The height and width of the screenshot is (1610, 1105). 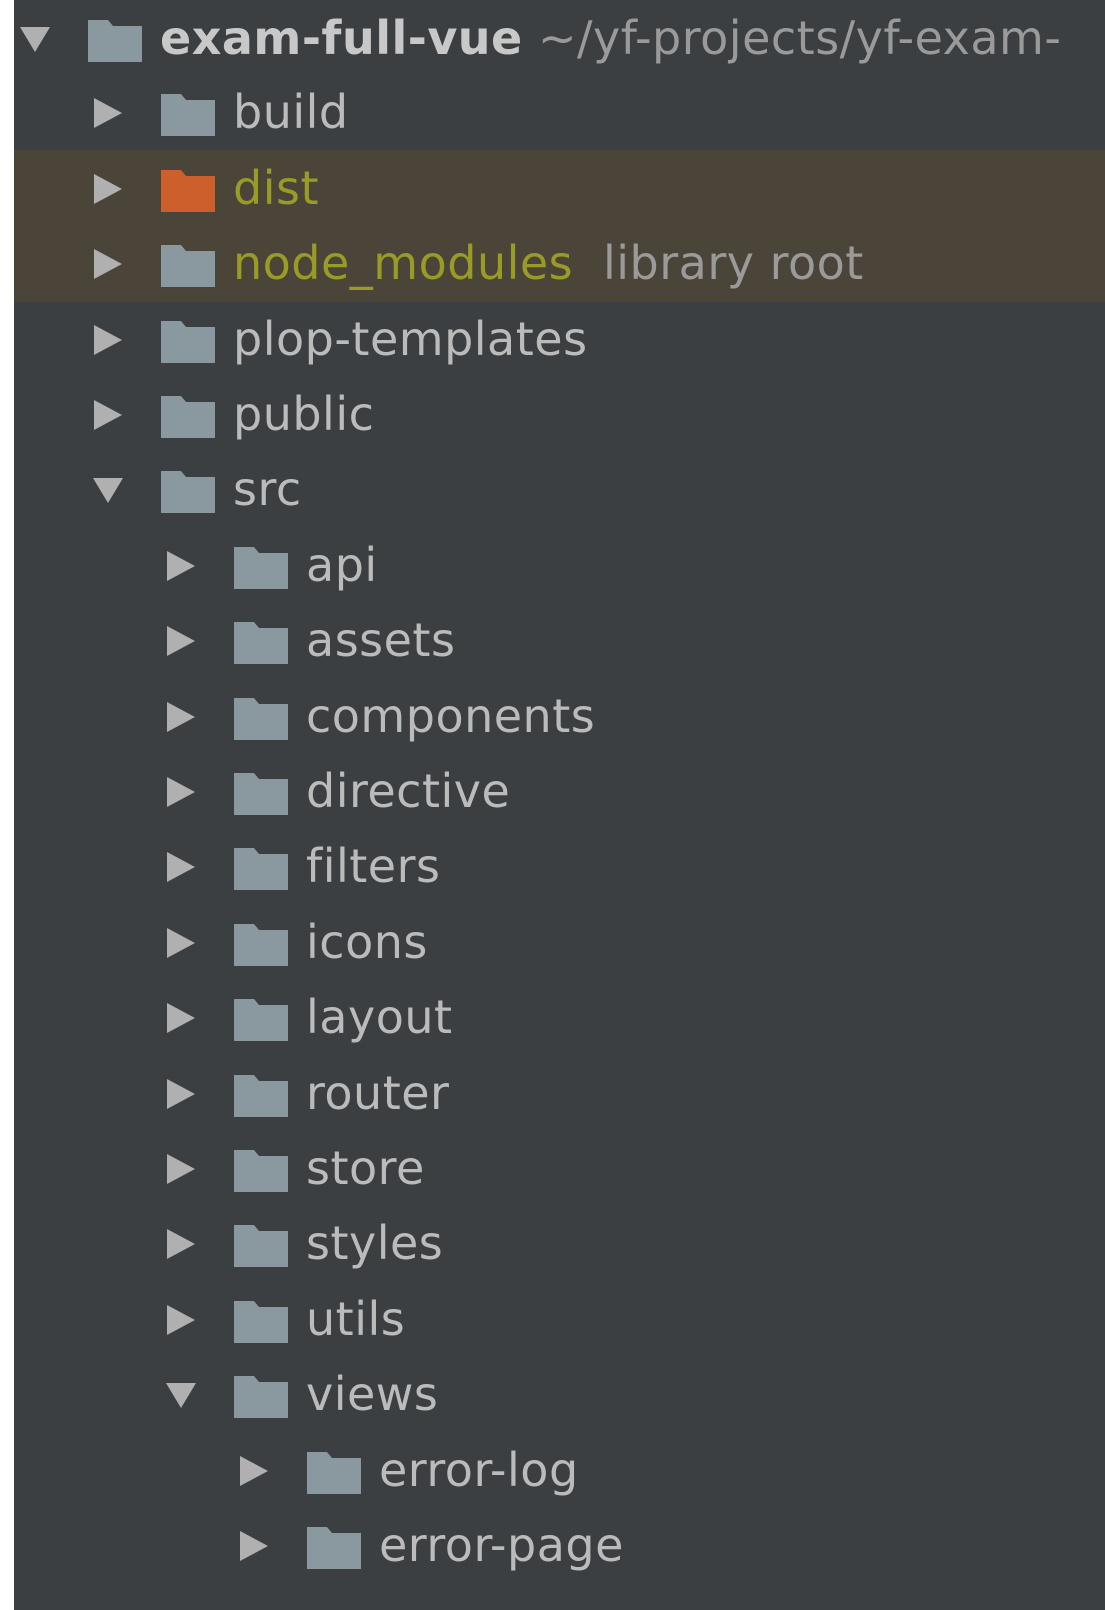 What do you see at coordinates (559, 188) in the screenshot?
I see `tree-row-dist: dist` at bounding box center [559, 188].